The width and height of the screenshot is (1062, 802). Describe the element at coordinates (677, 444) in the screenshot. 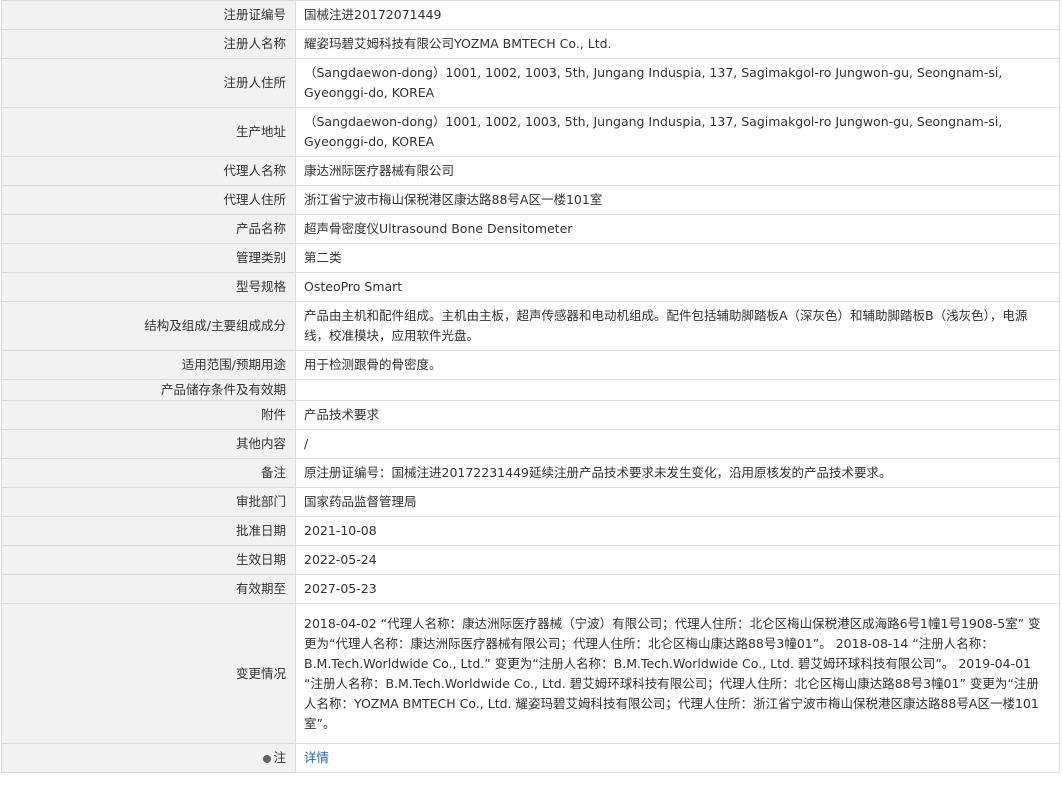

I see `row-value: /` at that location.